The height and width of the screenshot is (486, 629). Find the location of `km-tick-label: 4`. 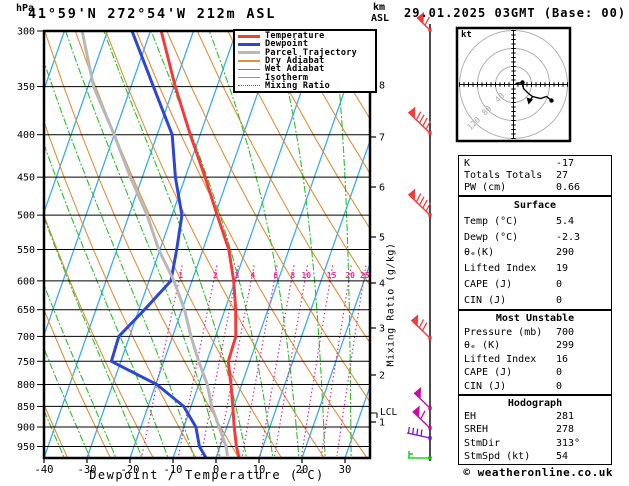

km-tick-label: 4 is located at coordinates (382, 284).